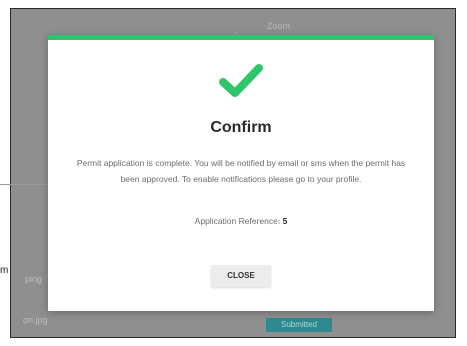 Image resolution: width=467 pixels, height=346 pixels. I want to click on background-divider, so click(24, 184).